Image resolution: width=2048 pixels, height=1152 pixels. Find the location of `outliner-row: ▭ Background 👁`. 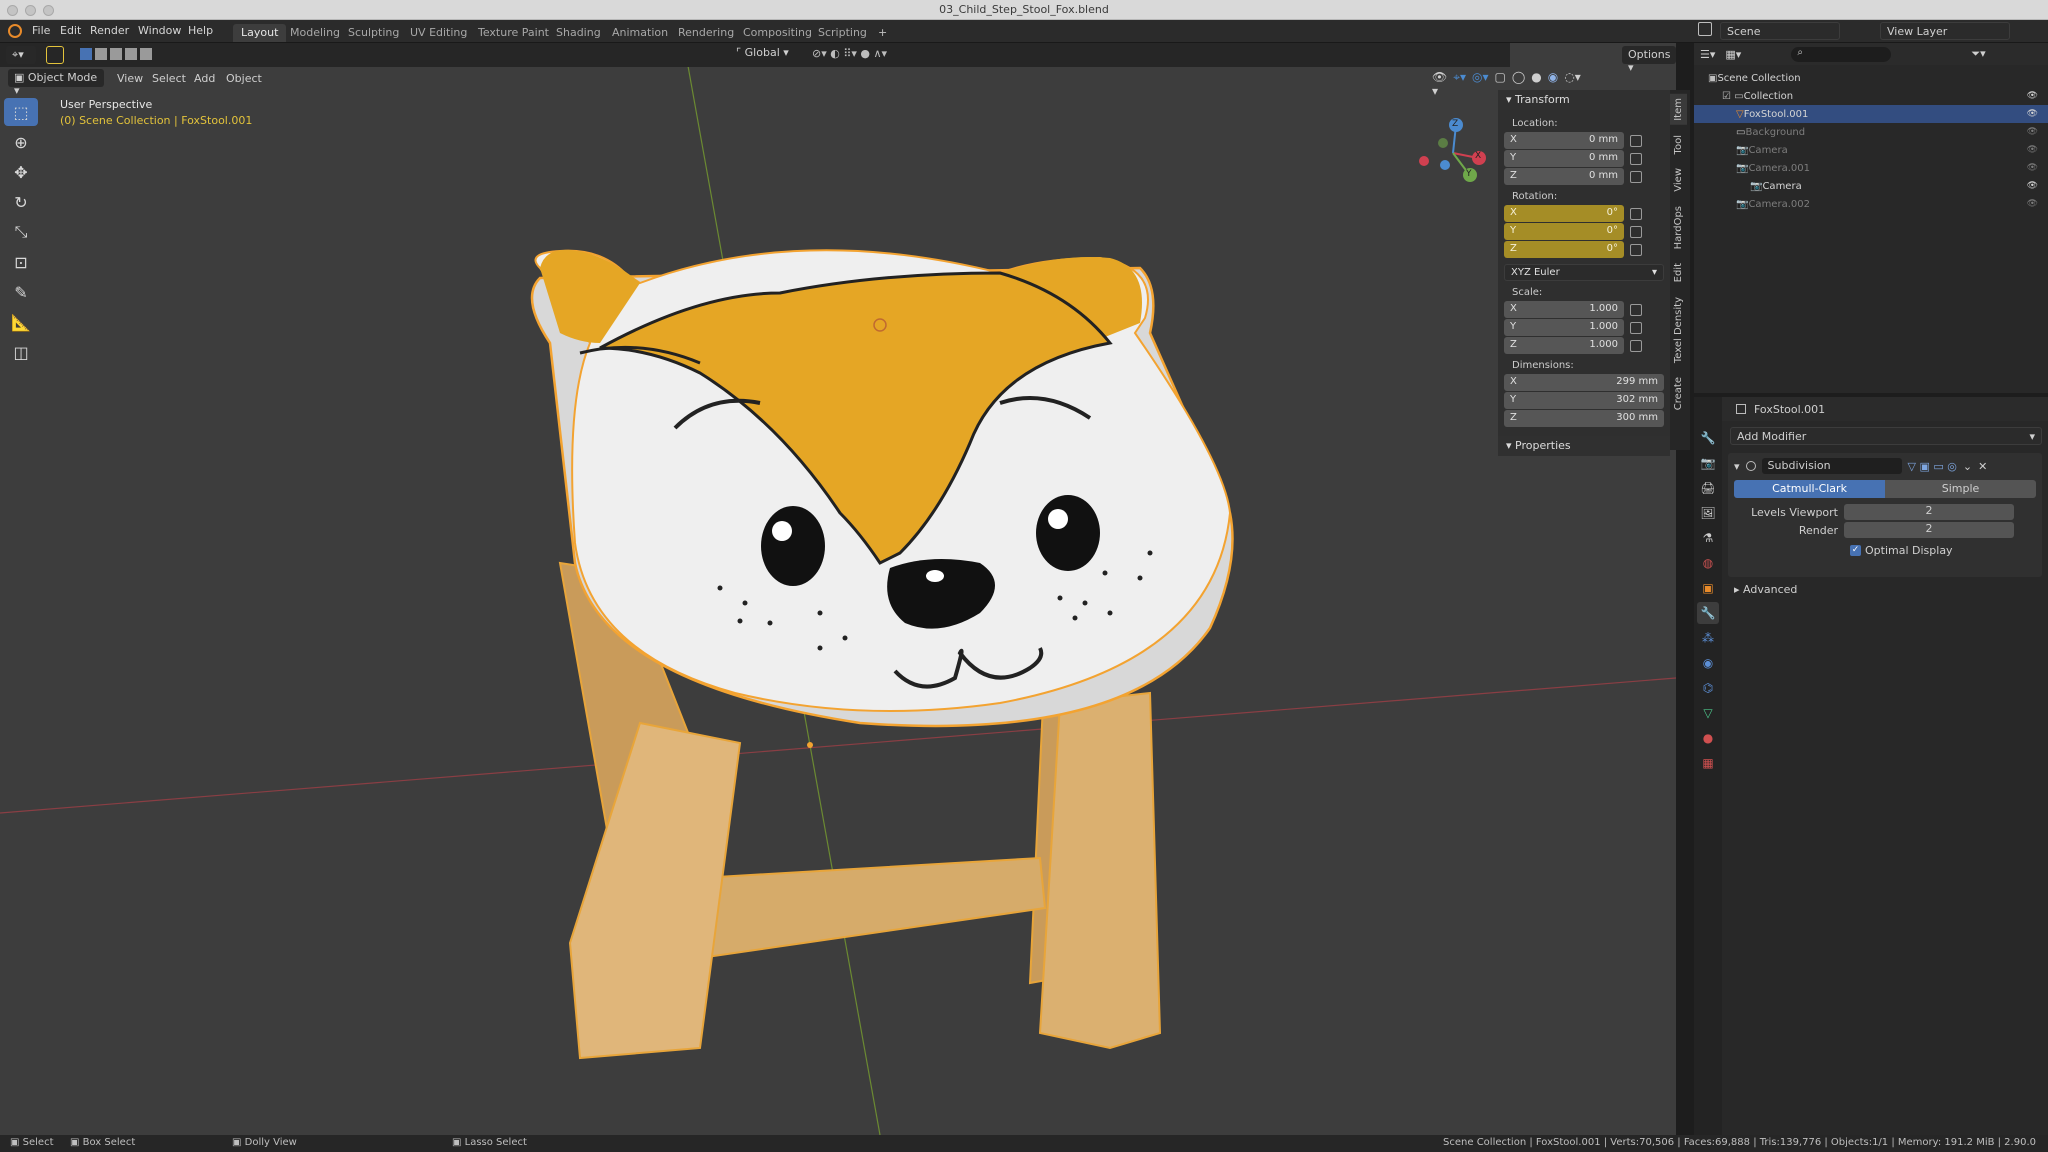

outliner-row: ▭ Background 👁 is located at coordinates (1871, 132).